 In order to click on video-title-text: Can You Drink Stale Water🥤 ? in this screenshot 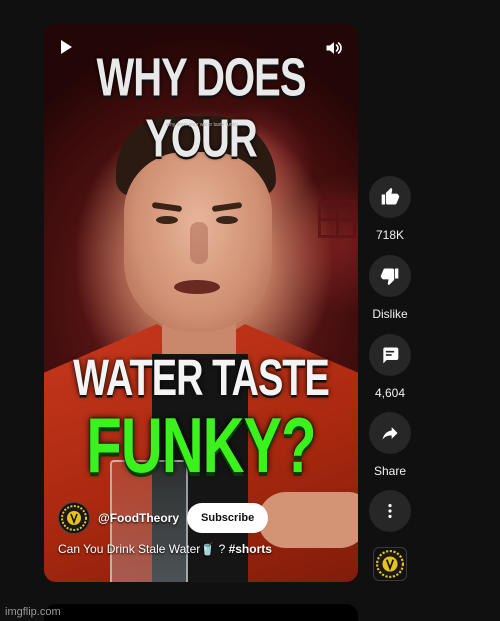, I will do `click(143, 549)`.